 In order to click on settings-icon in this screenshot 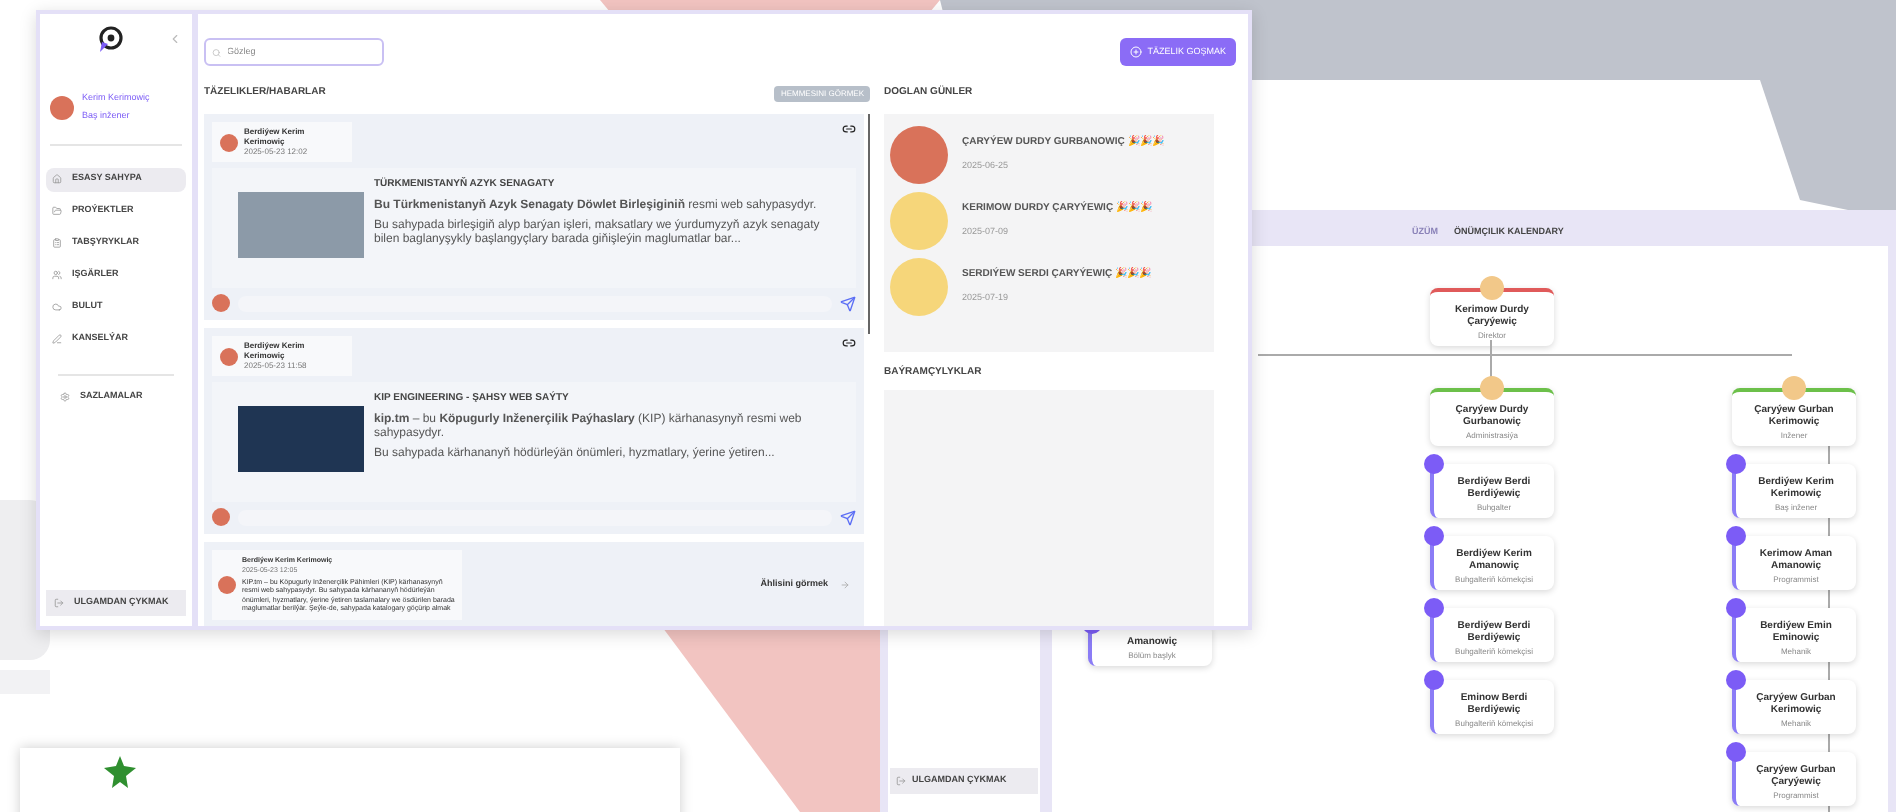, I will do `click(65, 397)`.